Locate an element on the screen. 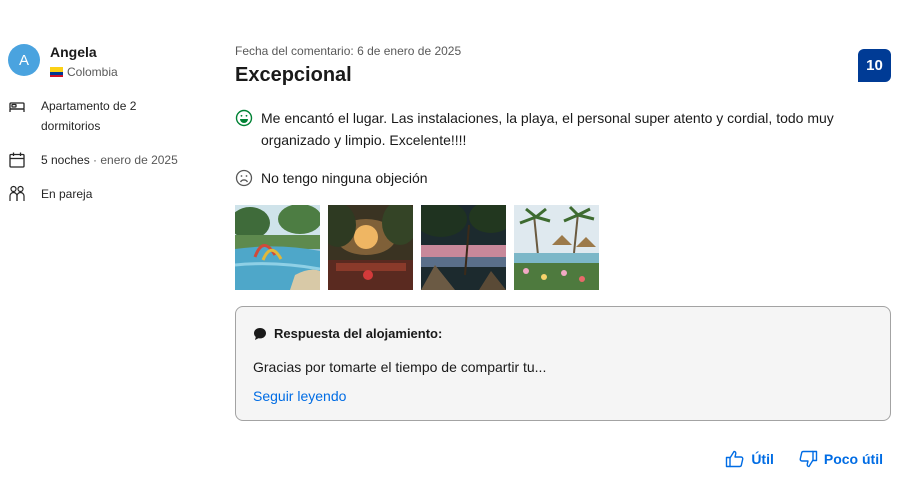 This screenshot has width=900, height=500. helpful-label: Útil is located at coordinates (762, 459).